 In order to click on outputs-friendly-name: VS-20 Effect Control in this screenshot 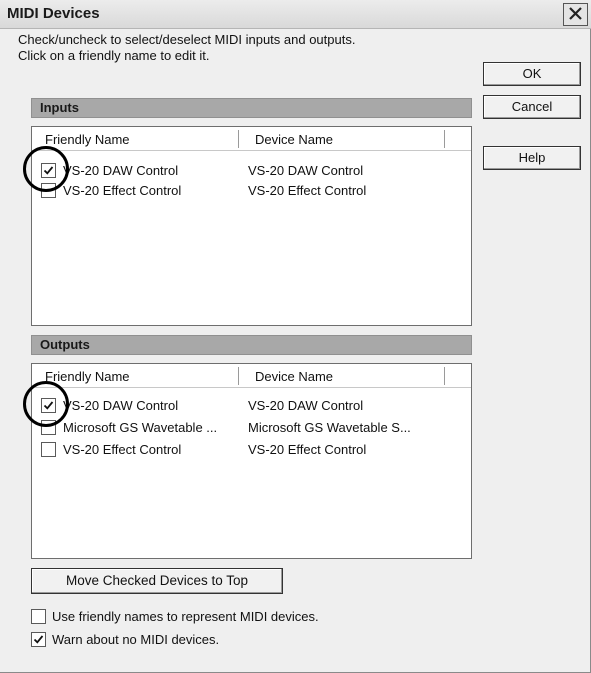, I will do `click(122, 449)`.